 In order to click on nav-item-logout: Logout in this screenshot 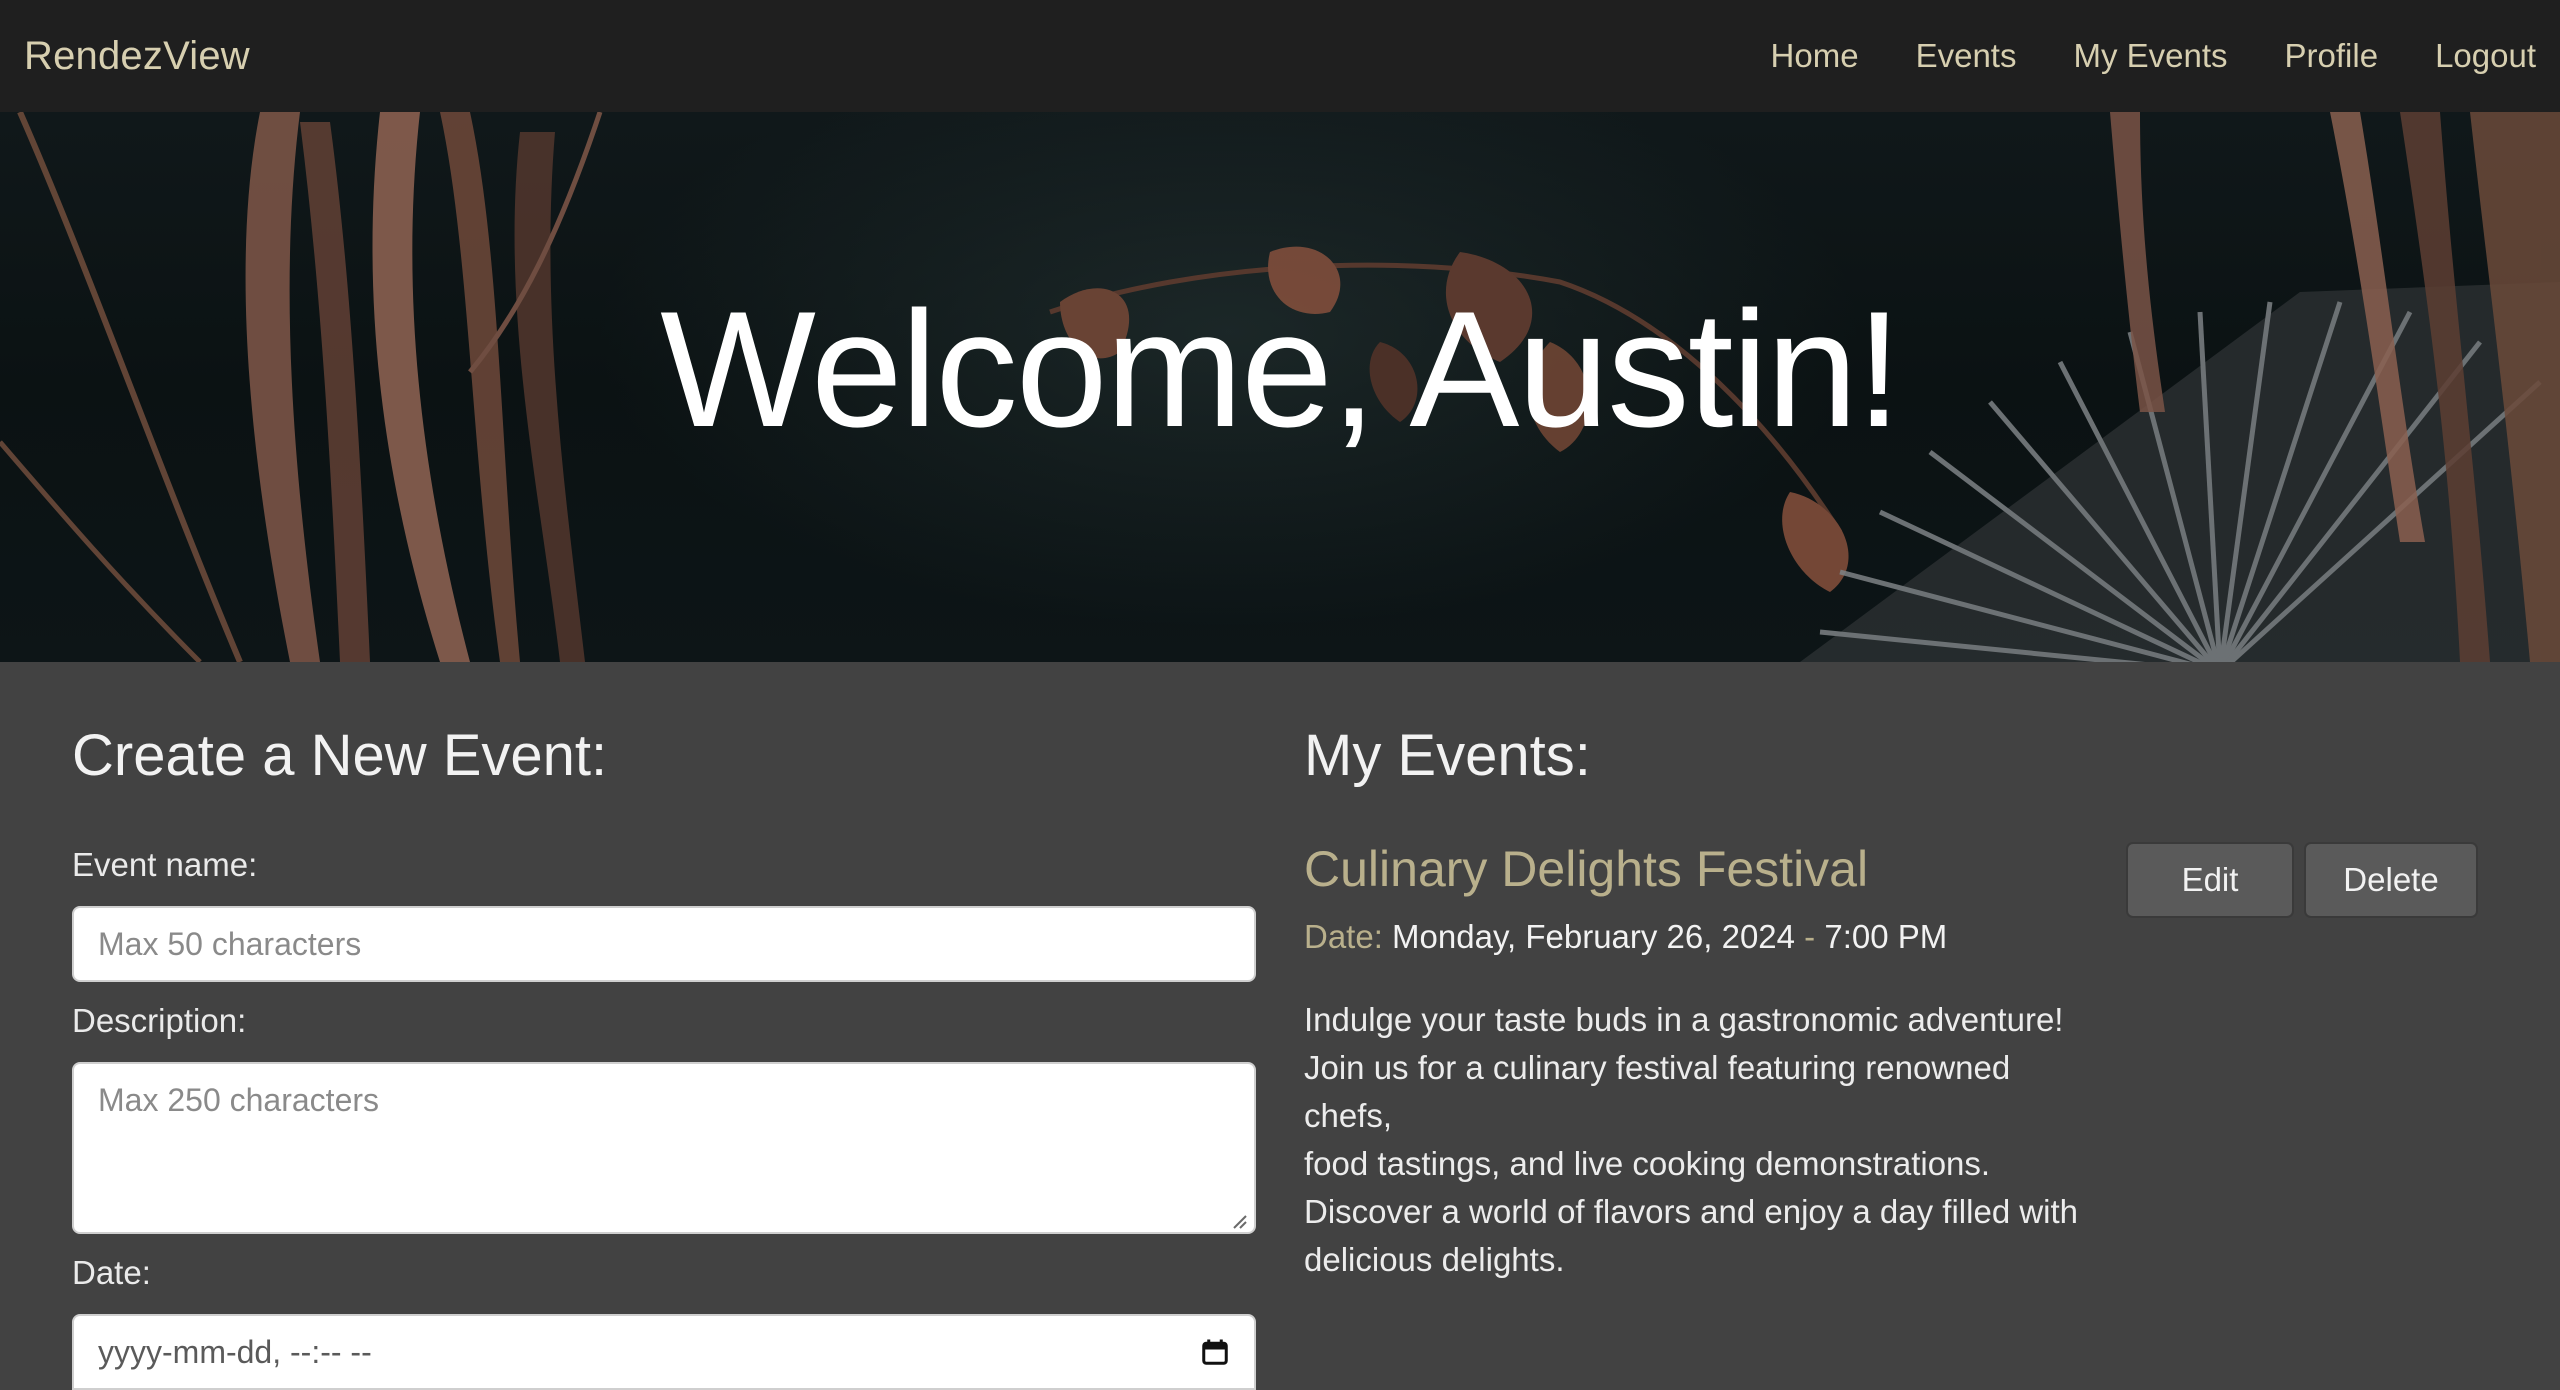, I will do `click(2485, 56)`.